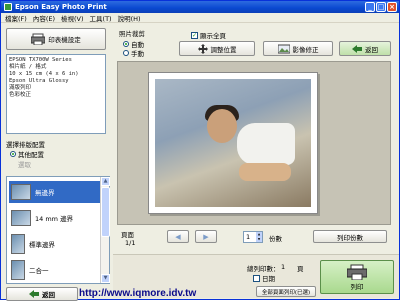  I want to click on scroll-down-icon: ▼, so click(105, 278).